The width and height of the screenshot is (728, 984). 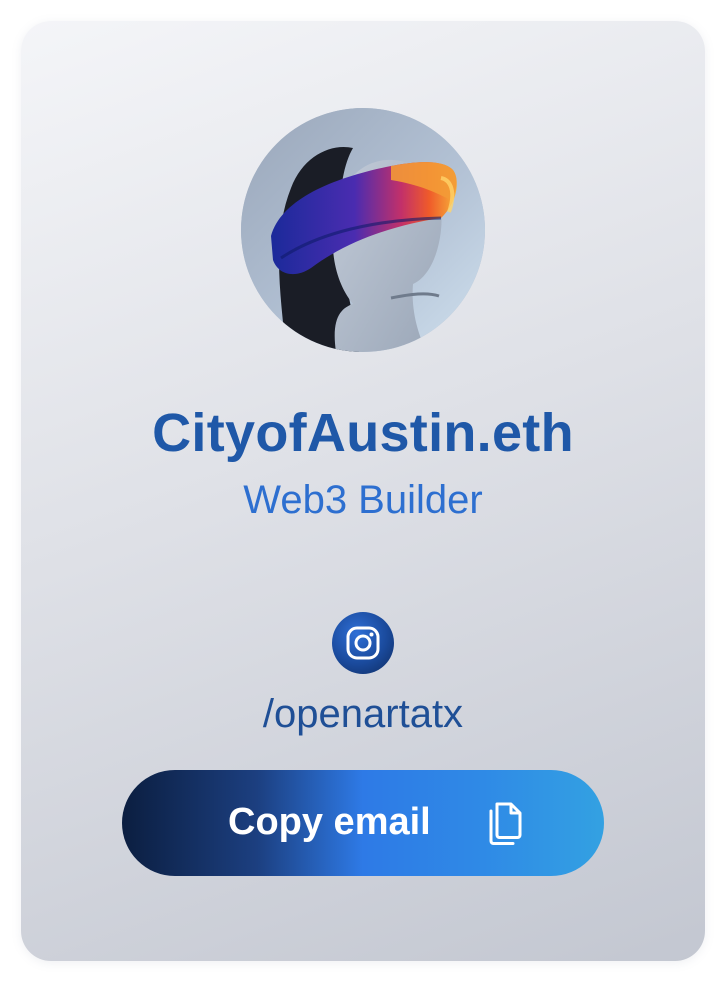 What do you see at coordinates (505, 823) in the screenshot?
I see `copy-document-icon` at bounding box center [505, 823].